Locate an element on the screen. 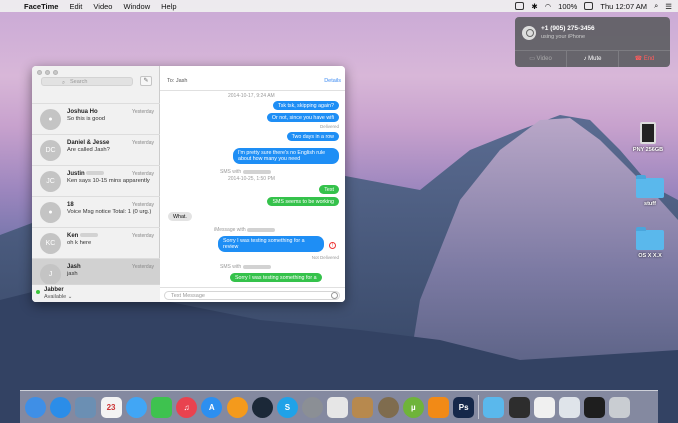 Image resolution: width=678 pixels, height=423 pixels. dock-finder-icon is located at coordinates (35, 407).